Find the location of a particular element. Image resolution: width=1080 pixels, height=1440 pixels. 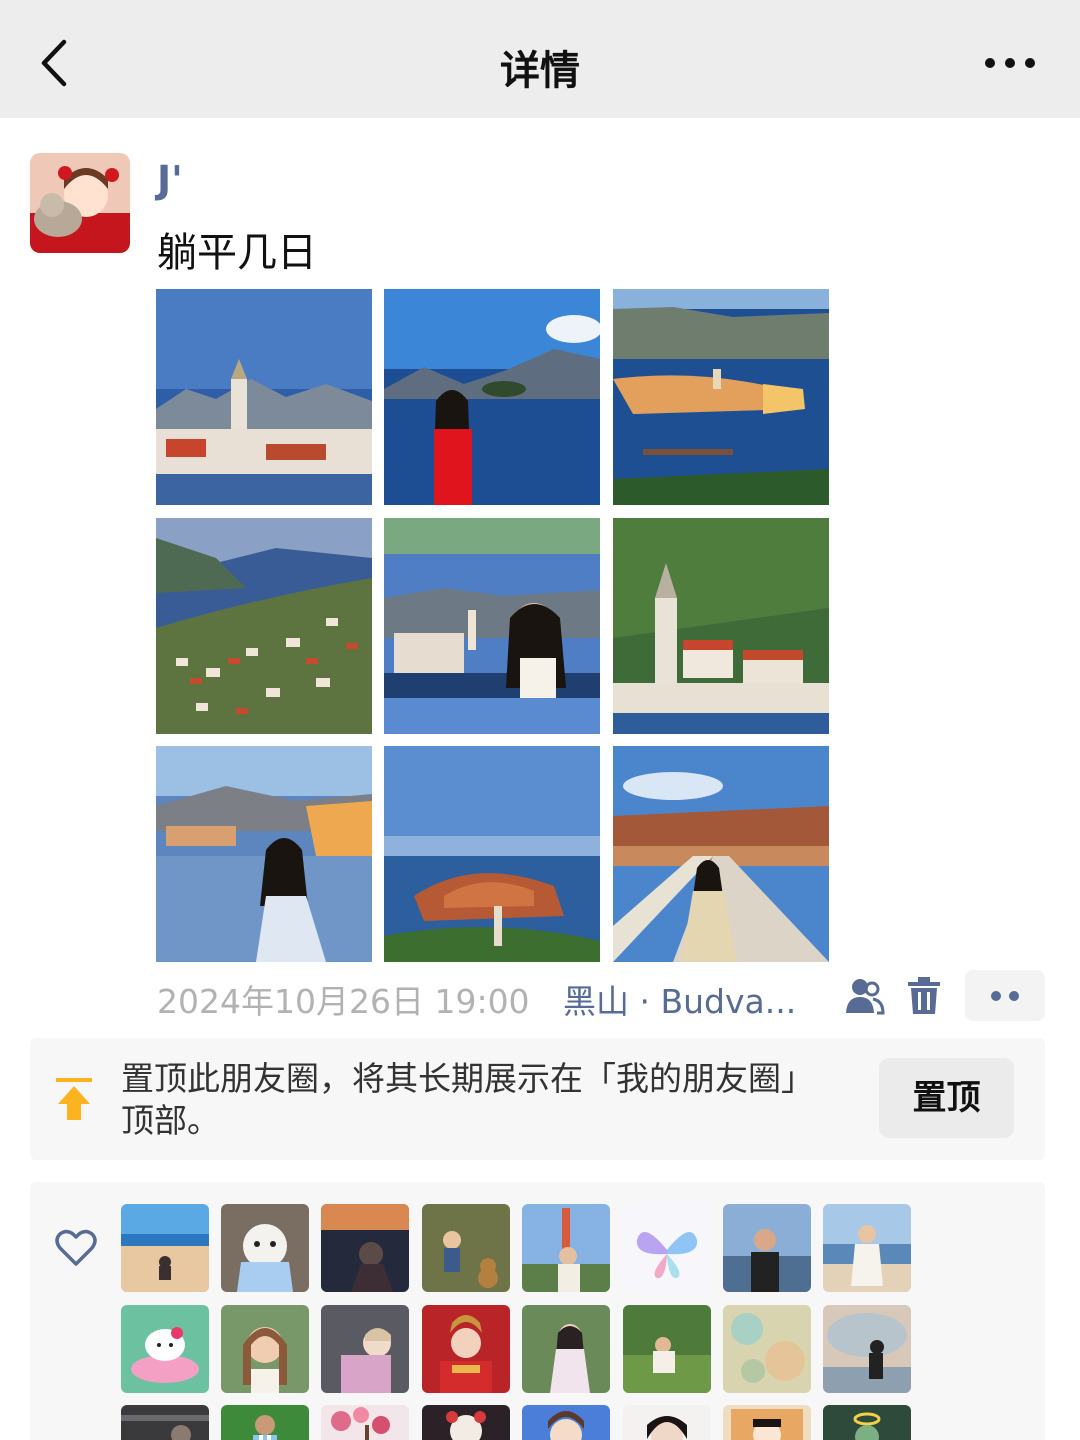

post-time: 2024年10月26日 19:00 is located at coordinates (343, 1001).